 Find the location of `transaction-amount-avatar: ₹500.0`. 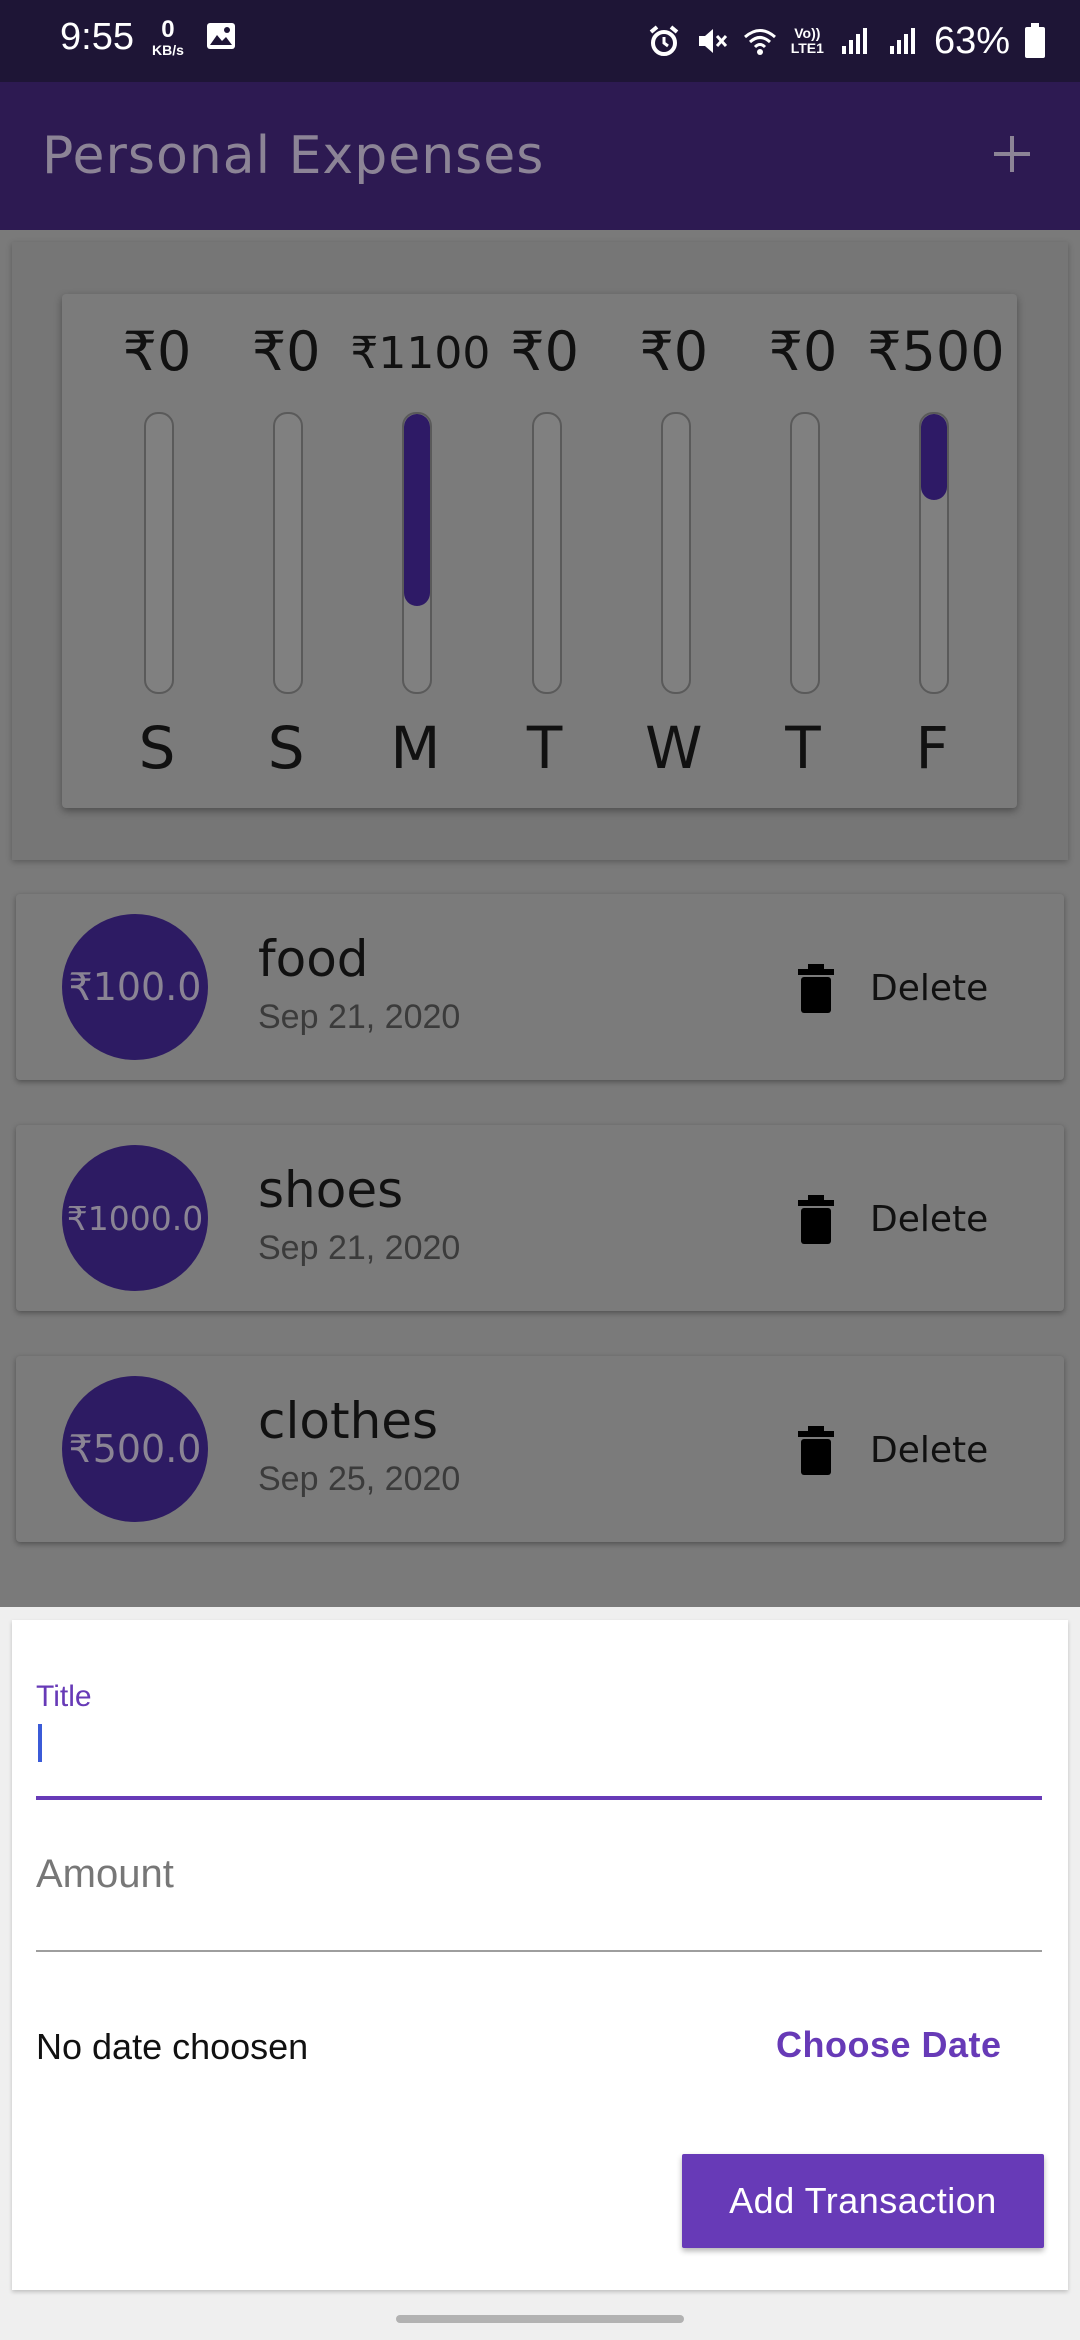

transaction-amount-avatar: ₹500.0 is located at coordinates (135, 1449).